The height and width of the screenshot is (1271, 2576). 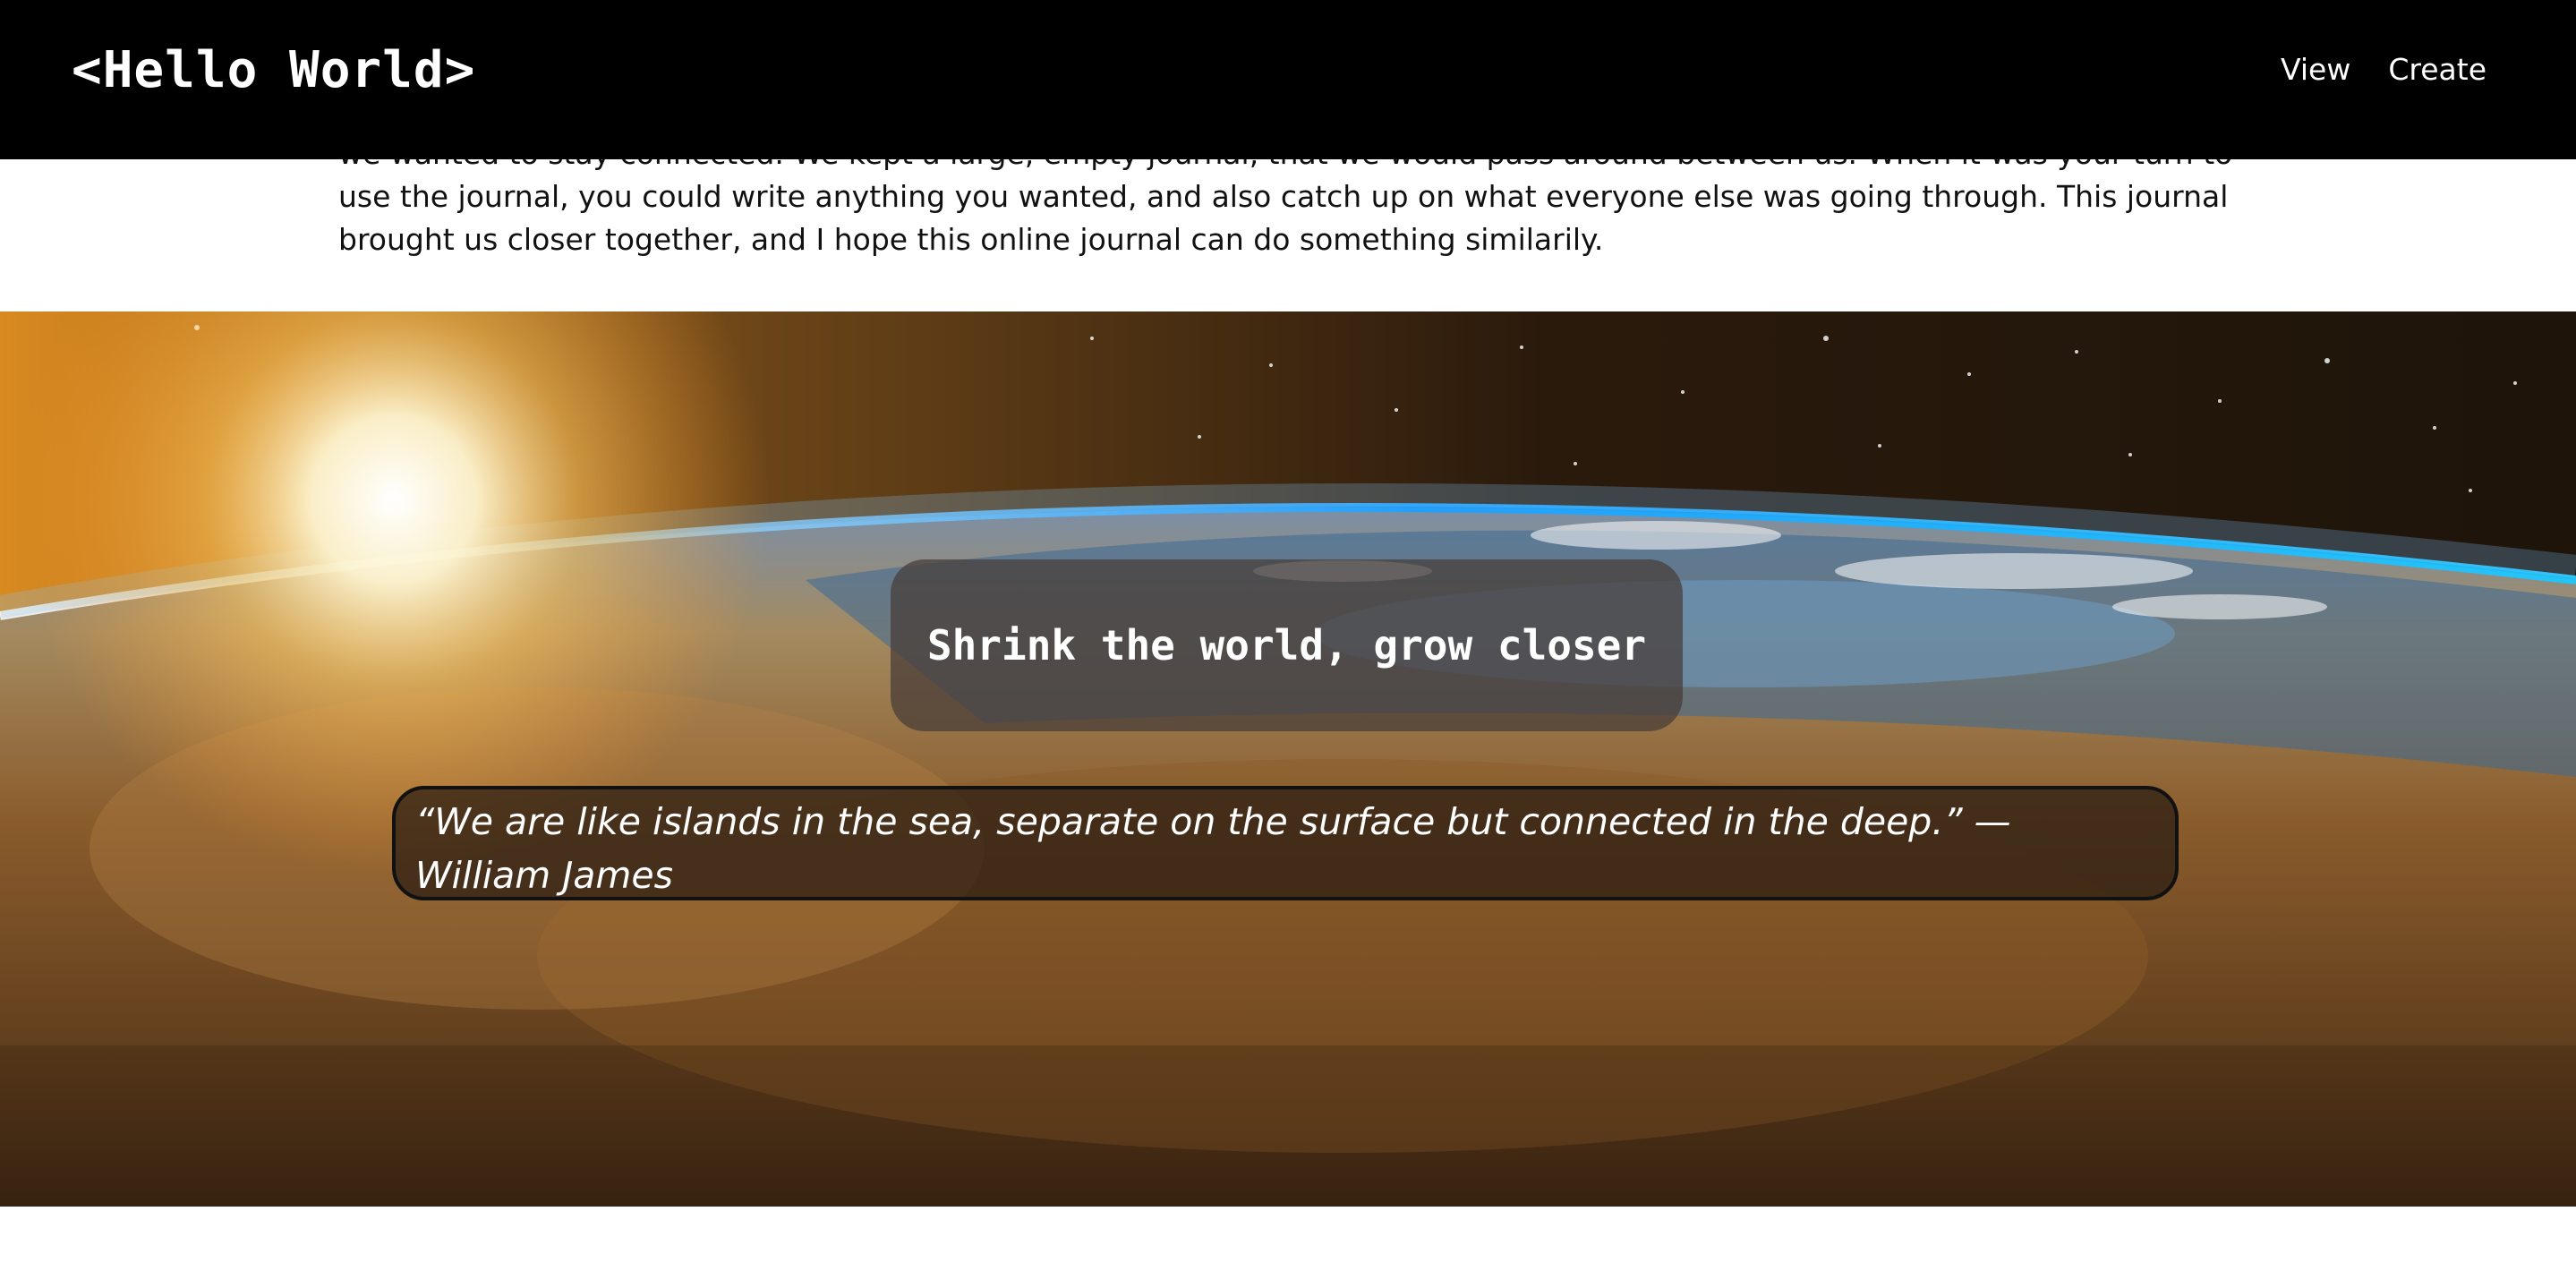 I want to click on hero-tagline: Shrink the world, grow closer, so click(x=1286, y=645).